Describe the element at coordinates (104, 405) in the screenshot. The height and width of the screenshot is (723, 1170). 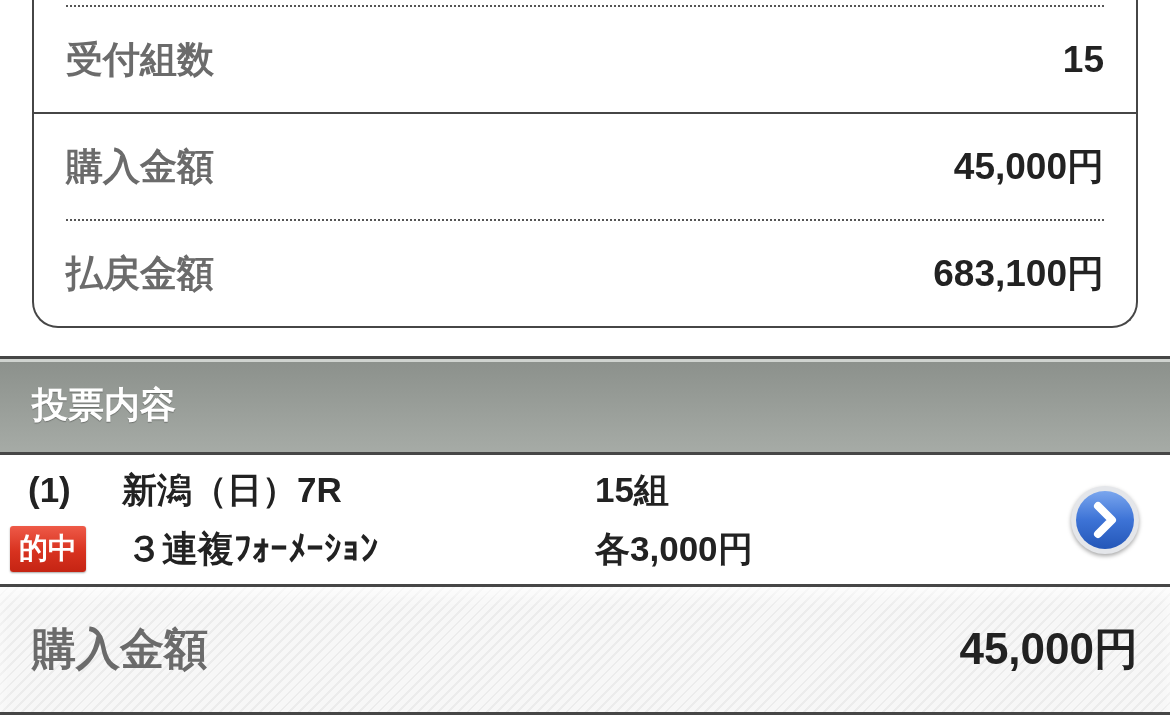
I see `section-title: 投票内容` at that location.